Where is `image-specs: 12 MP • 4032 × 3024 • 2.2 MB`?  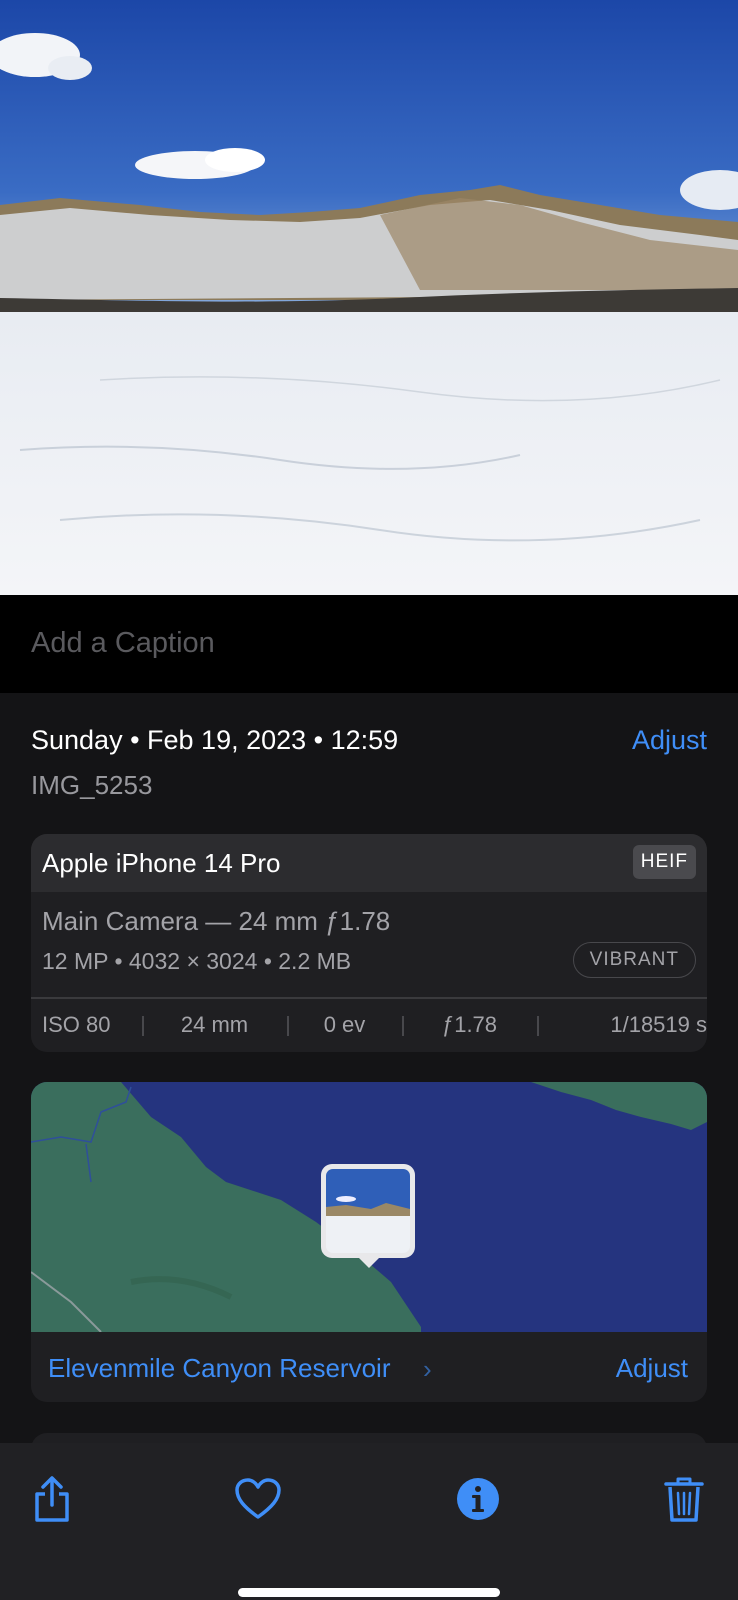 image-specs: 12 MP • 4032 × 3024 • 2.2 MB is located at coordinates (197, 961).